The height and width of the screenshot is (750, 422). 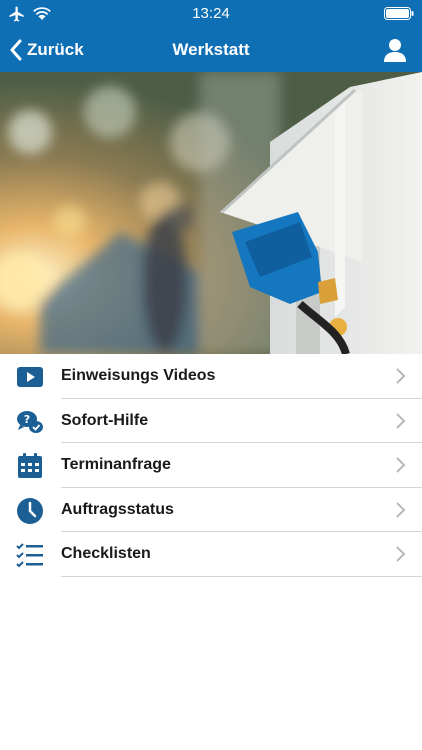 What do you see at coordinates (399, 13) in the screenshot?
I see `battery-icon` at bounding box center [399, 13].